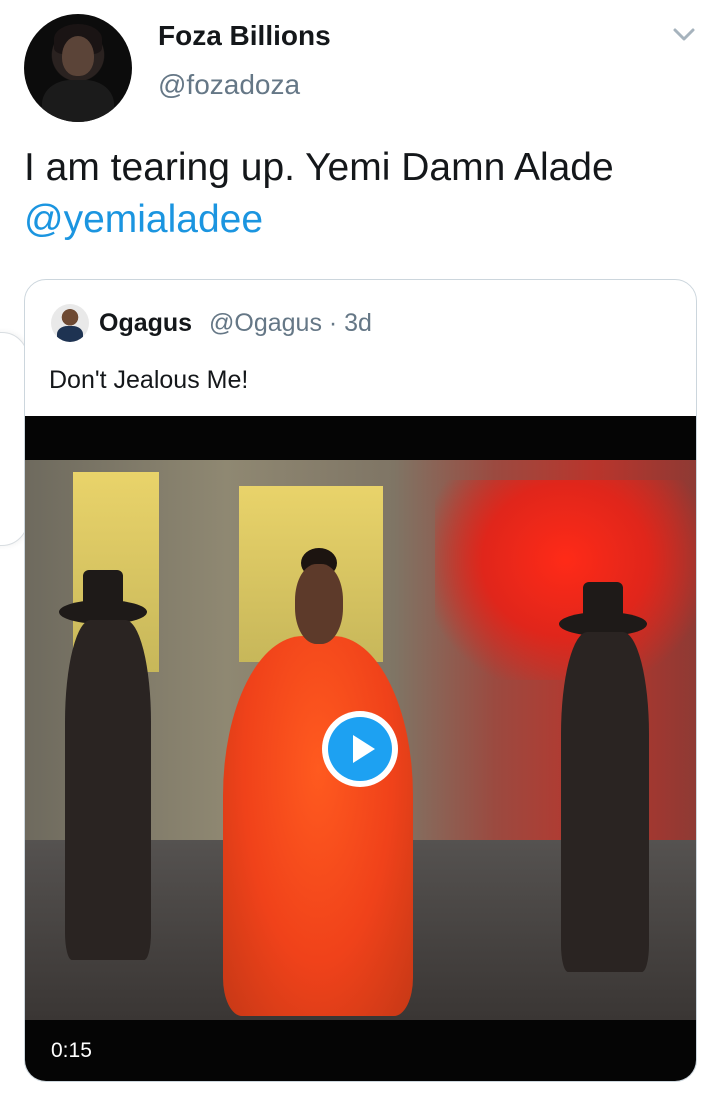 Image resolution: width=720 pixels, height=1096 pixels. Describe the element at coordinates (605, 802) in the screenshot. I see `right-dancer` at that location.